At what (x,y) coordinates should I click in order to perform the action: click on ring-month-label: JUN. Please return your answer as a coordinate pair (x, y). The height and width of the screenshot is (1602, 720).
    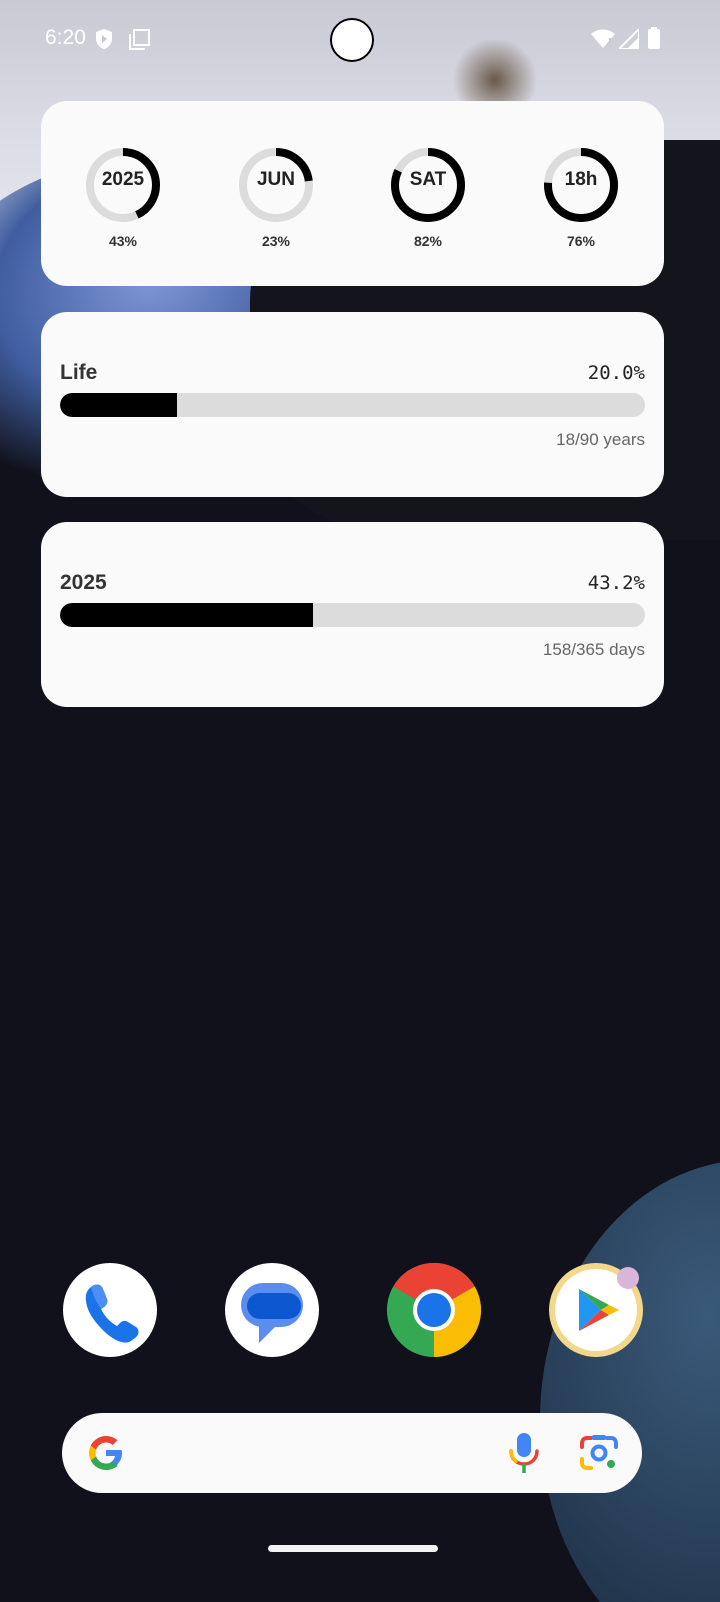
    Looking at the image, I should click on (275, 179).